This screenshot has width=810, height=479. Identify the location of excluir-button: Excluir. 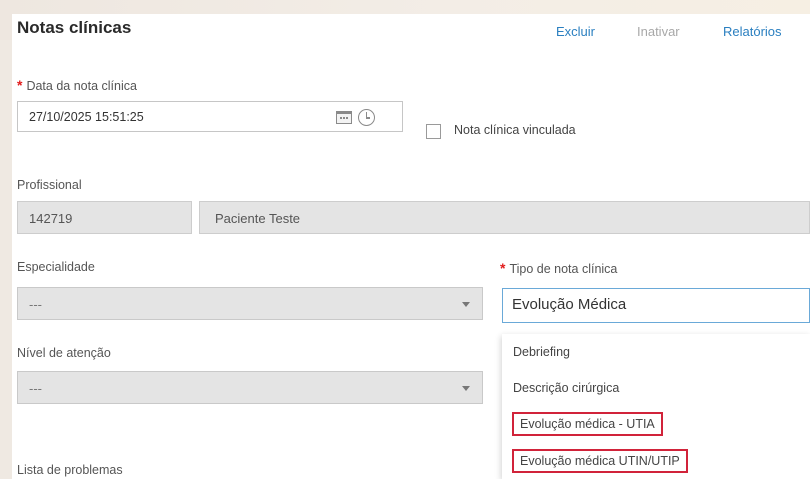
(575, 31).